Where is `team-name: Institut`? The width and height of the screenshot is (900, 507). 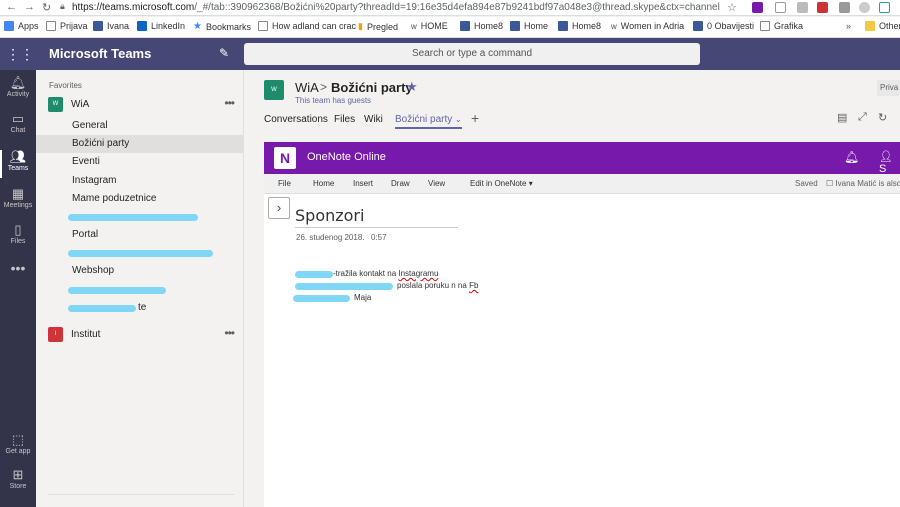 team-name: Institut is located at coordinates (86, 334).